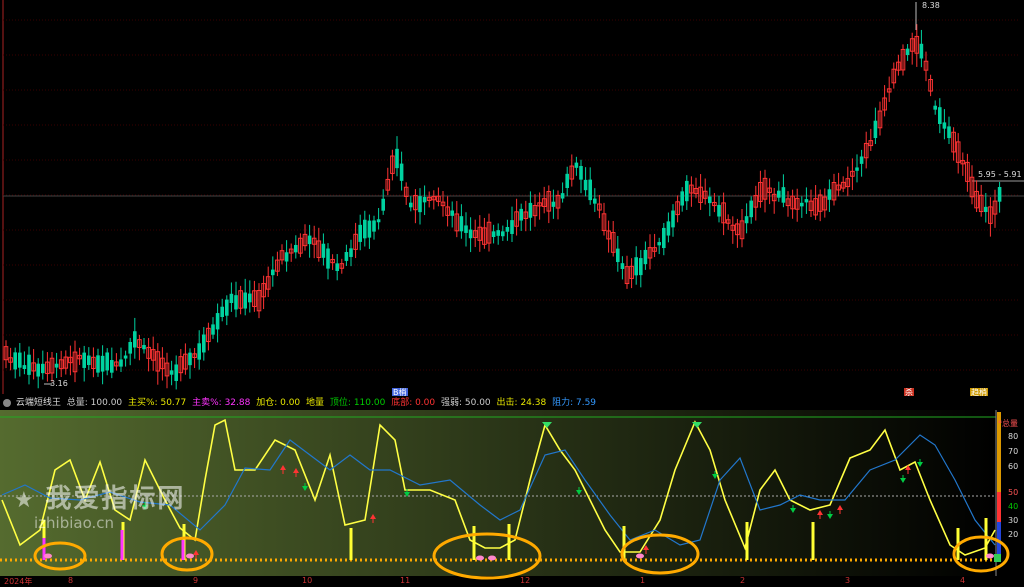 Image resolution: width=1024 pixels, height=587 pixels. I want to click on indicator-item-attack: 出击: 24.38, so click(521, 403).